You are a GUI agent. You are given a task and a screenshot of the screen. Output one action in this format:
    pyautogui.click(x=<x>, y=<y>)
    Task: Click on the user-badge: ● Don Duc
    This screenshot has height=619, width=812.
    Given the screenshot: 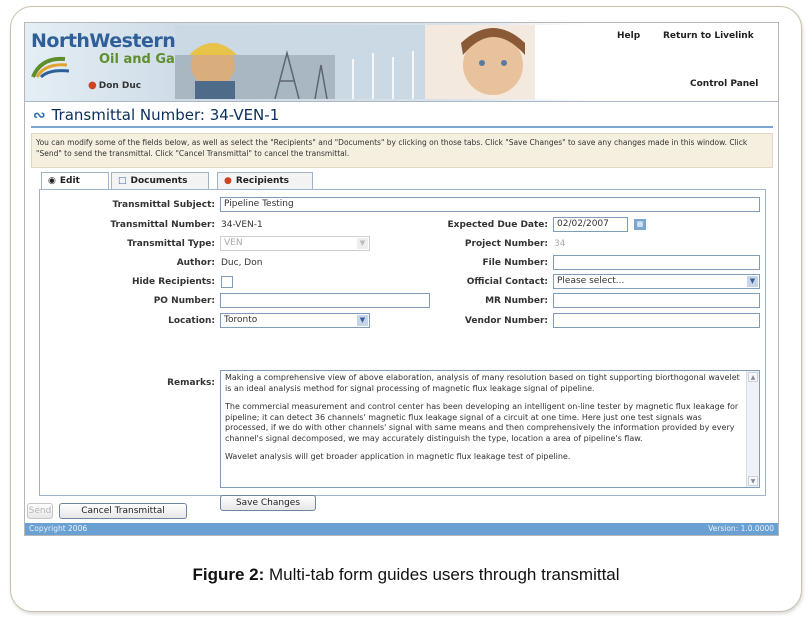 What is the action you would take?
    pyautogui.click(x=114, y=85)
    